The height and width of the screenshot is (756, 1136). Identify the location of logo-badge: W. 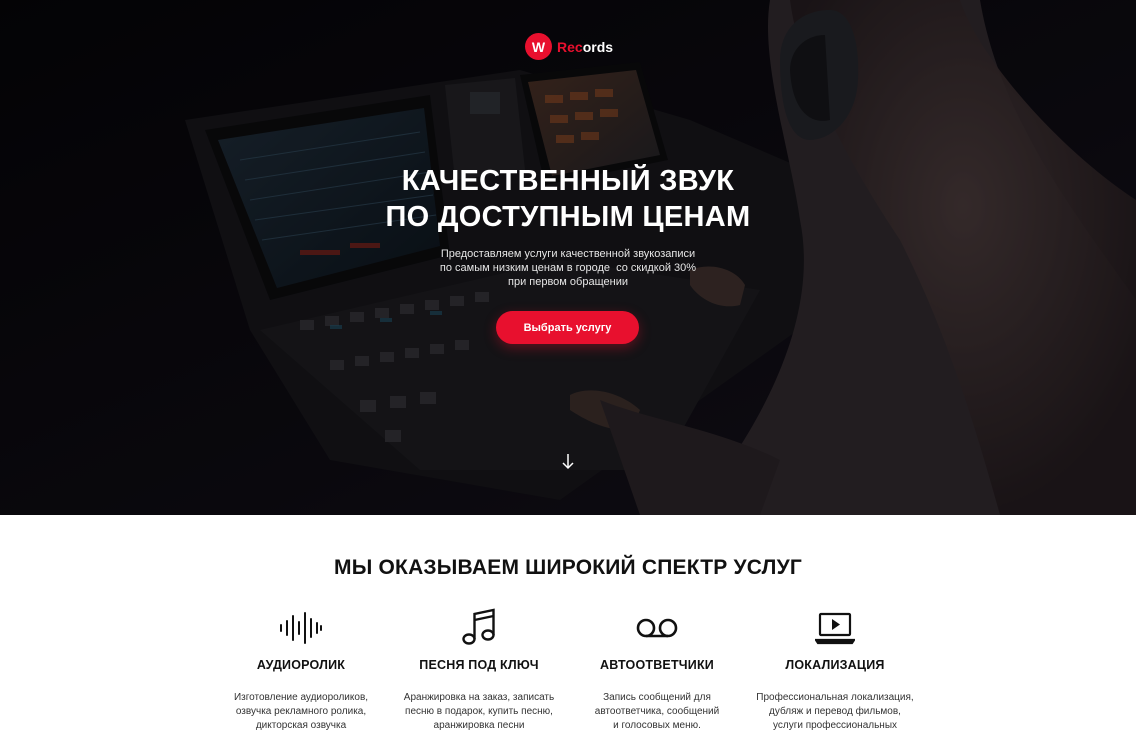
(538, 46).